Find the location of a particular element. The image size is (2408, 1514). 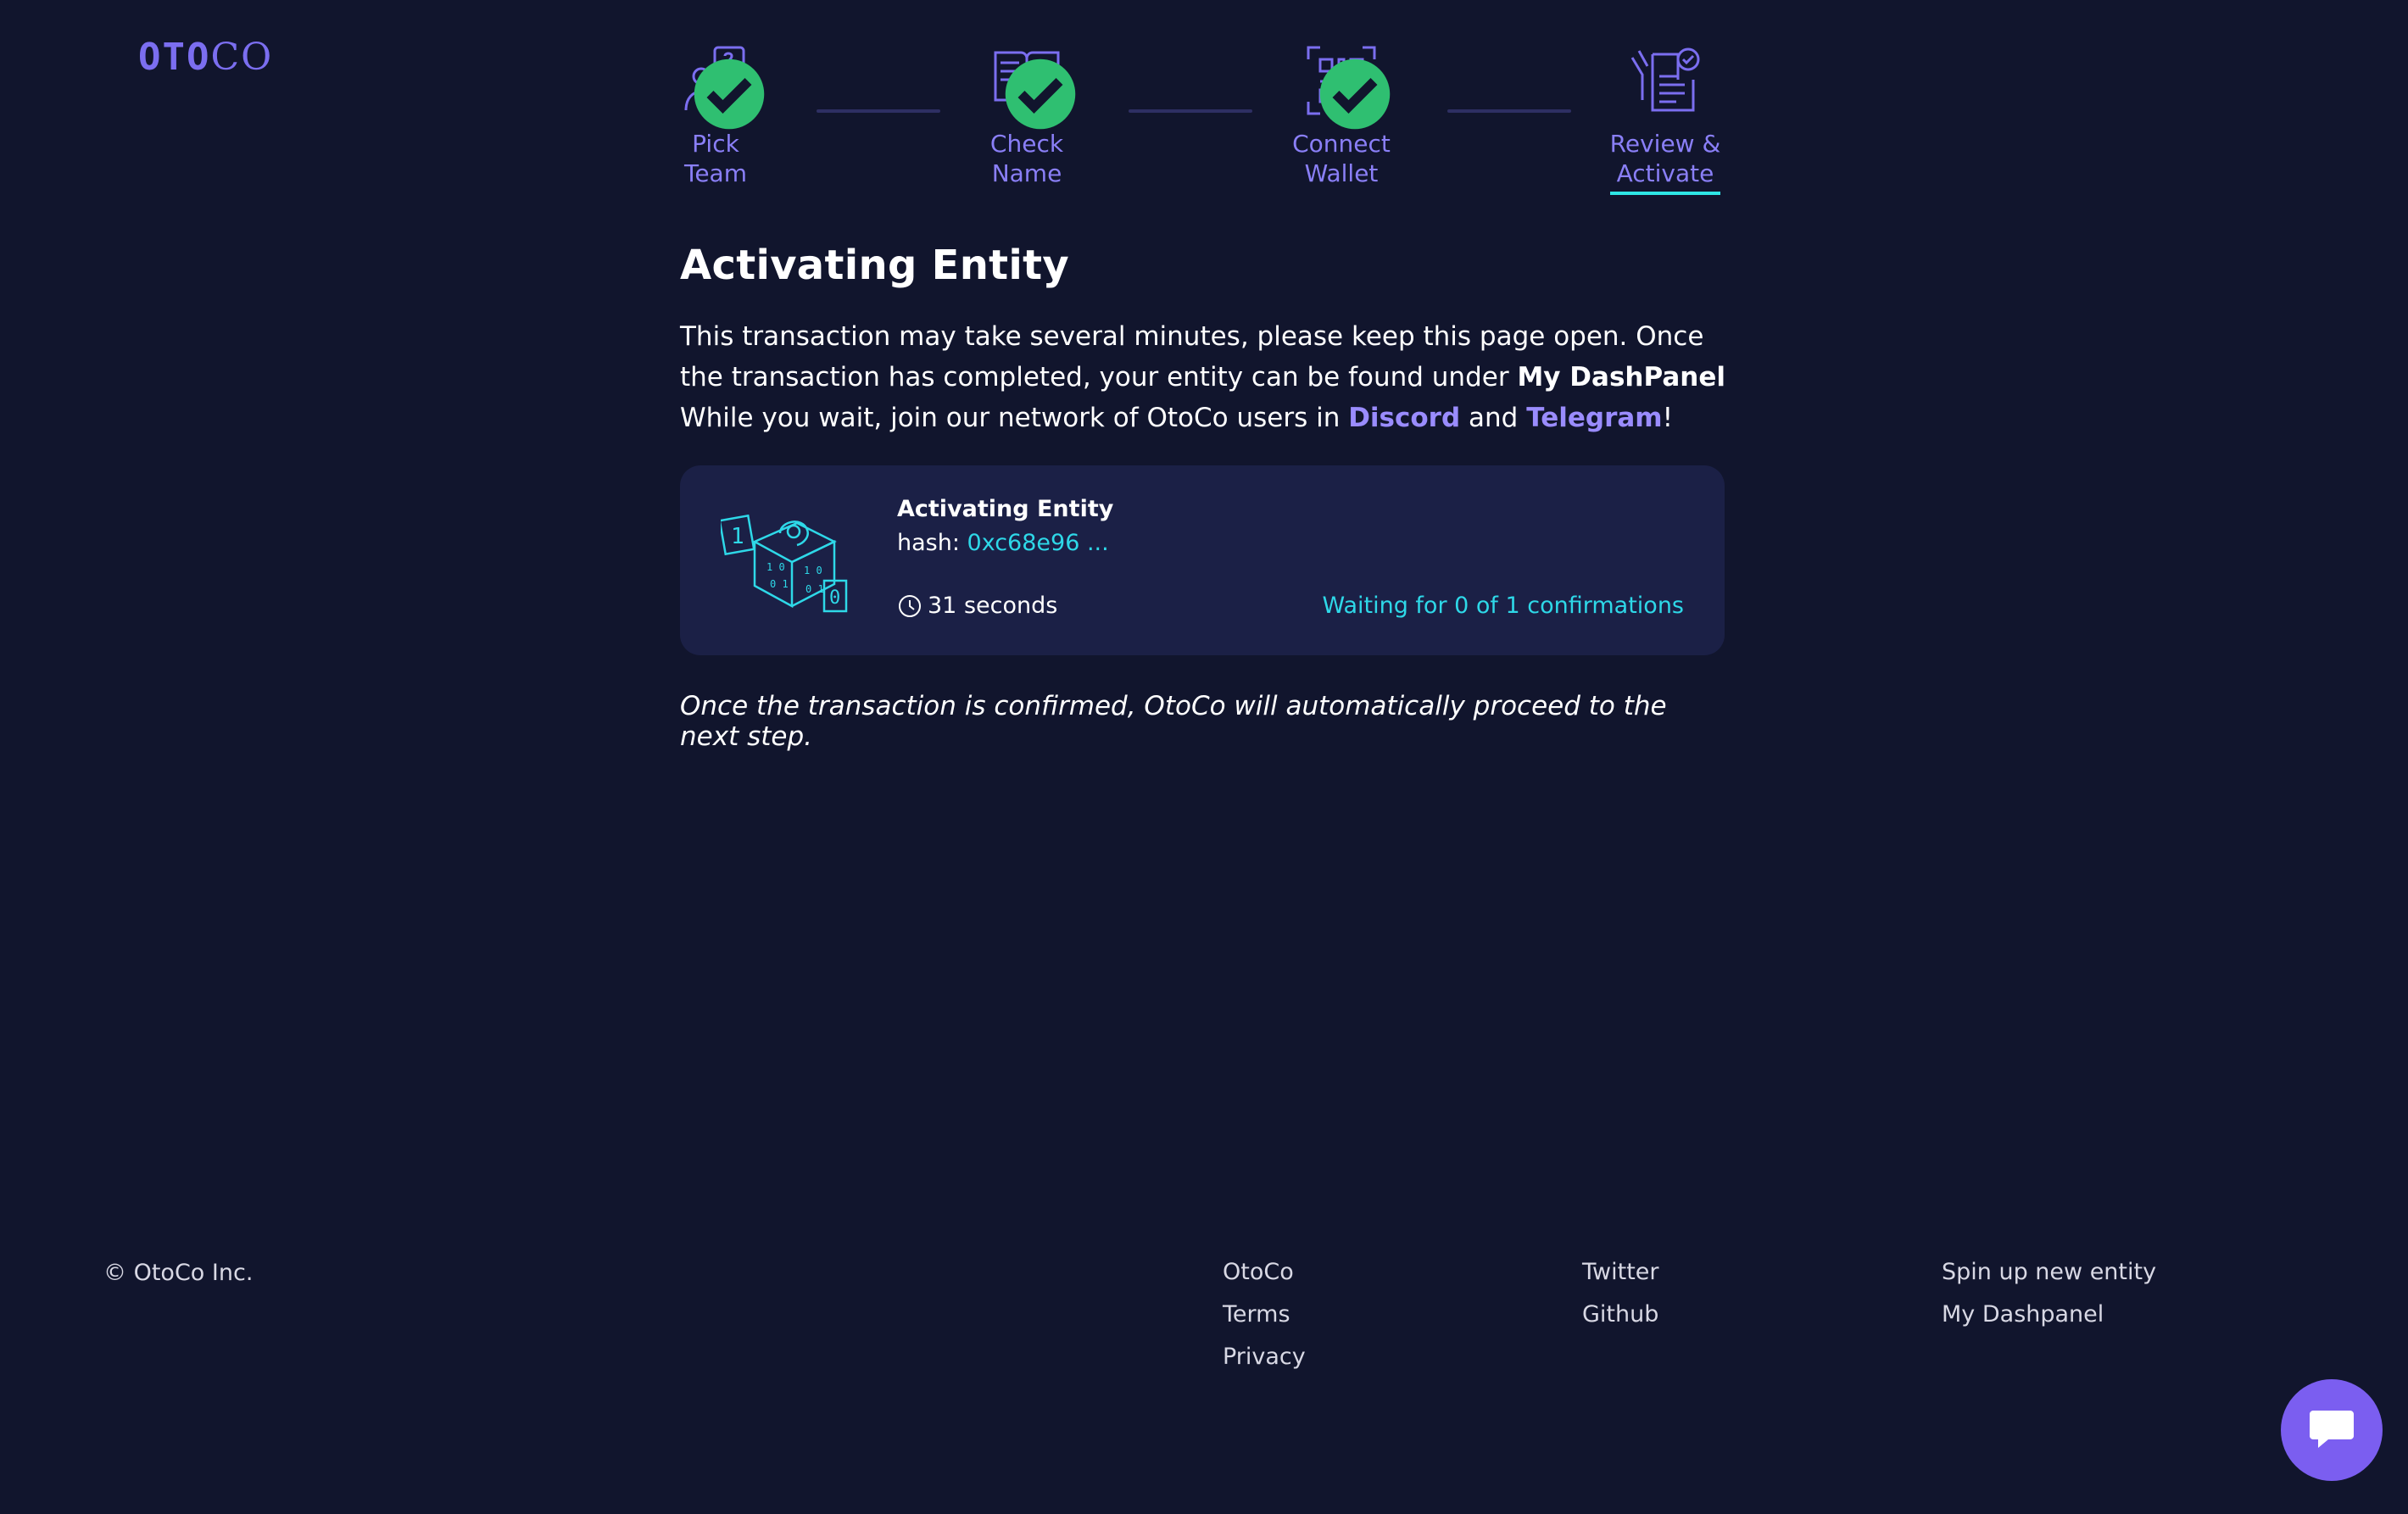

logo-text-co: CO is located at coordinates (242, 57).